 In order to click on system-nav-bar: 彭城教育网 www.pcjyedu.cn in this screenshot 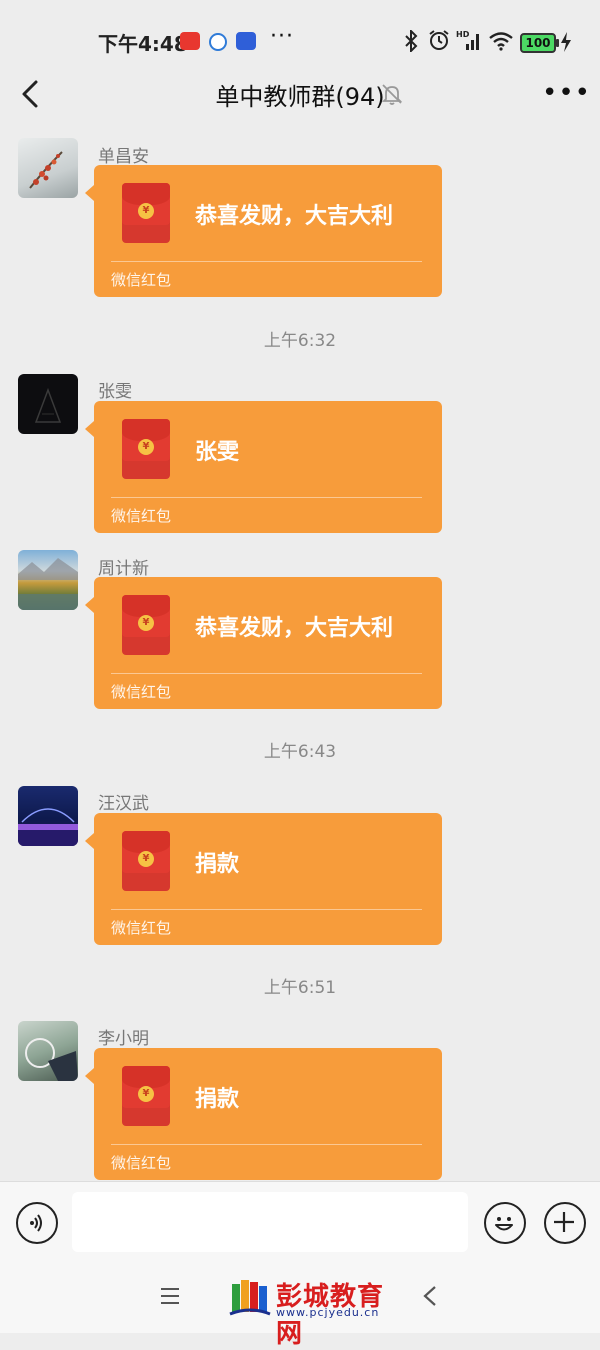, I will do `click(300, 1308)`.